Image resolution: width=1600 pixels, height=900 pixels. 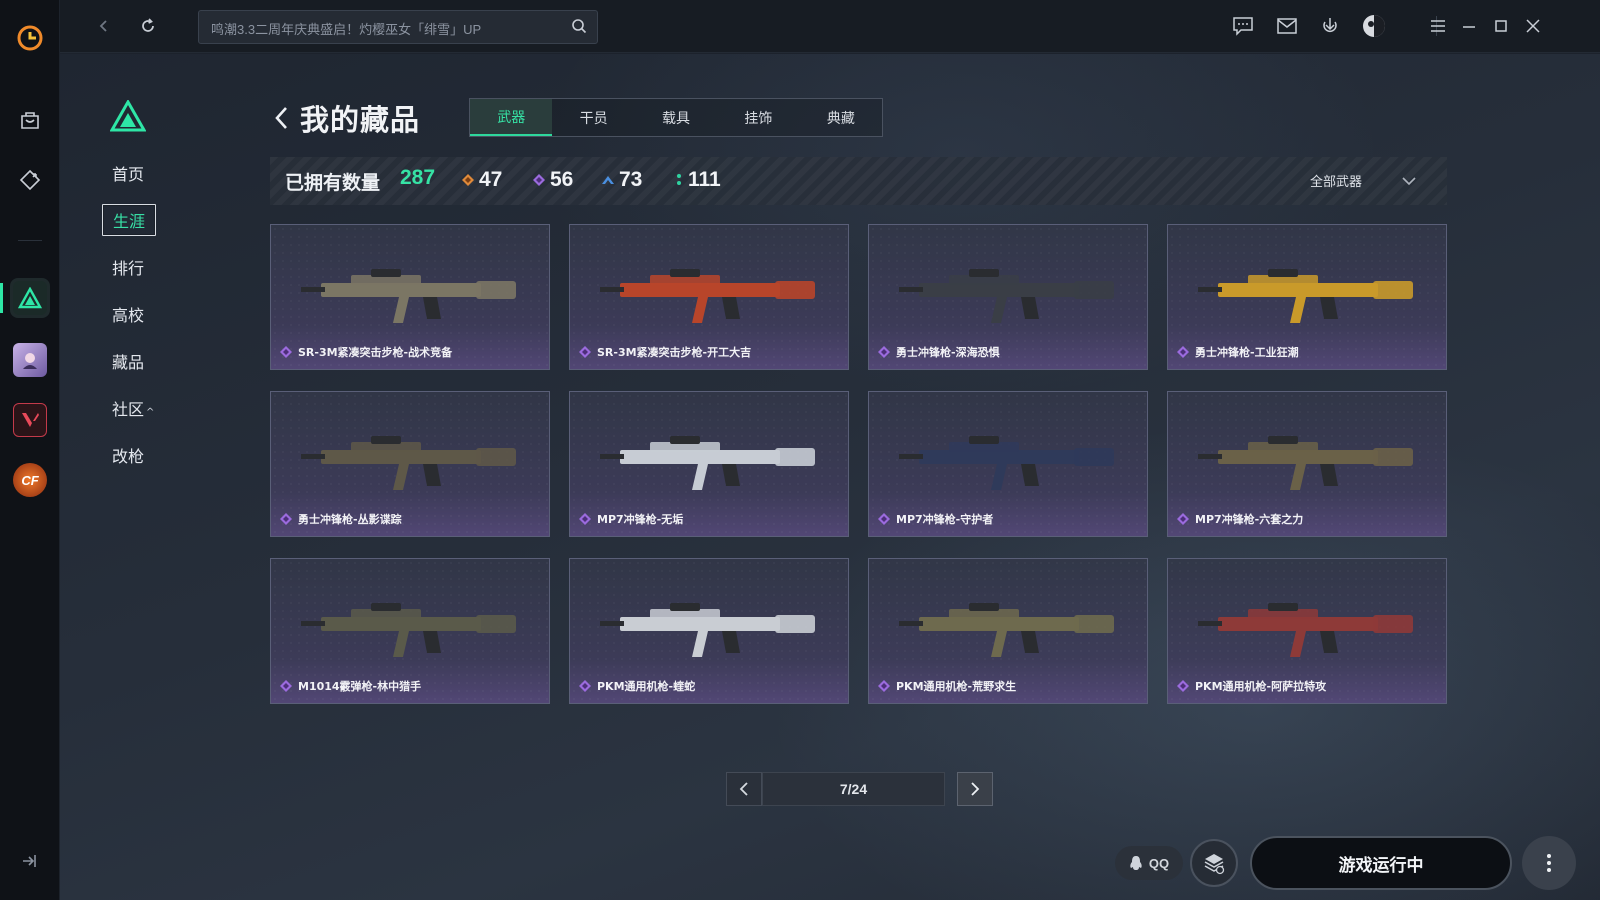 I want to click on subnav-item-career: 生涯, so click(x=129, y=220).